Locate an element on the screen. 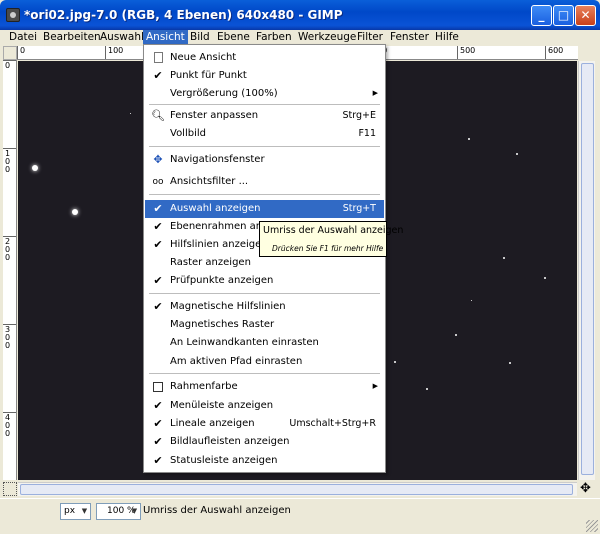 Image resolution: width=600 pixels, height=534 pixels. unit-select: px ▼ is located at coordinates (75, 511).